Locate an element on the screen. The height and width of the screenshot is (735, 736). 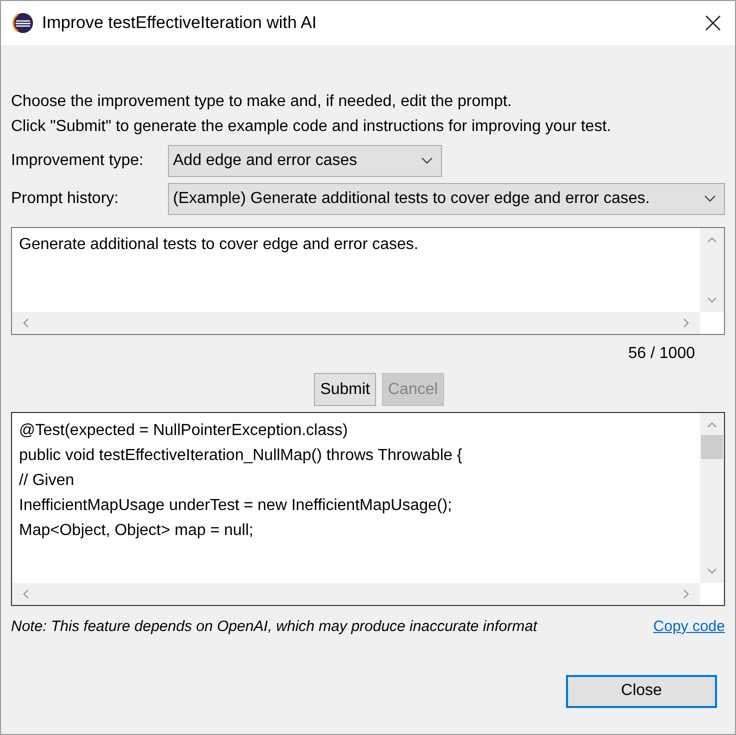
scrollbar-thumb is located at coordinates (712, 447).